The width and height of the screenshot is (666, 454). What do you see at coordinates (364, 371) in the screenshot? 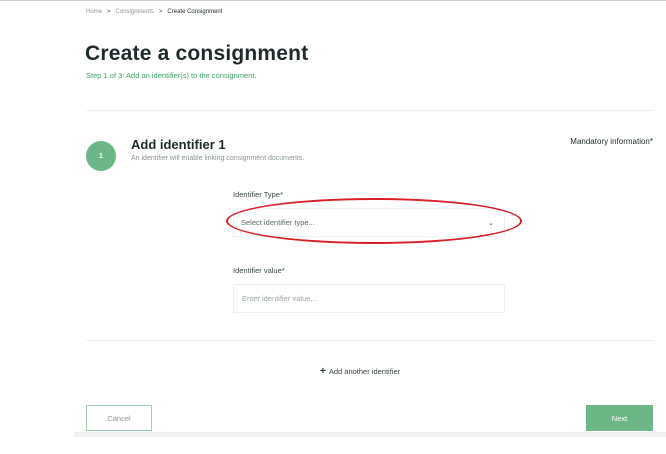
I see `add-another-identifier-label: Add another identifier` at bounding box center [364, 371].